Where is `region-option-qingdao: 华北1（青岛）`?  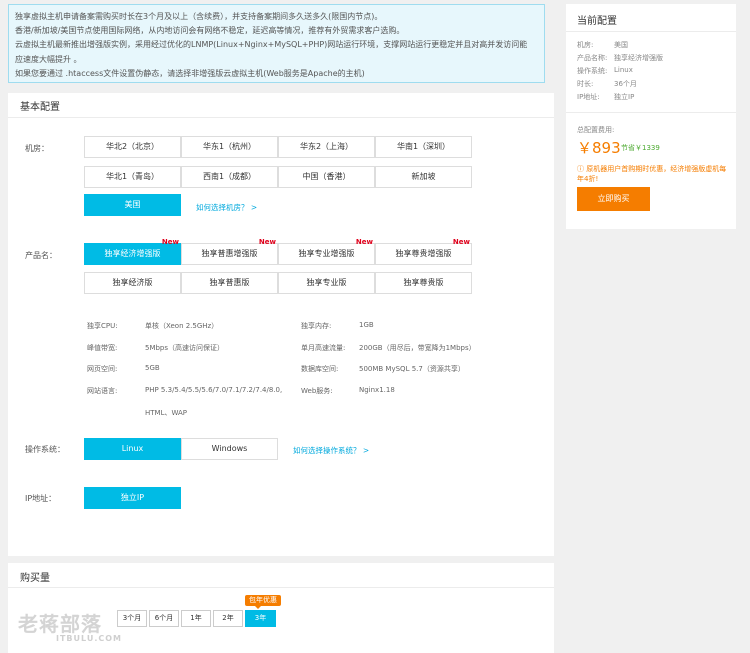
region-option-qingdao: 华北1（青岛） is located at coordinates (132, 177).